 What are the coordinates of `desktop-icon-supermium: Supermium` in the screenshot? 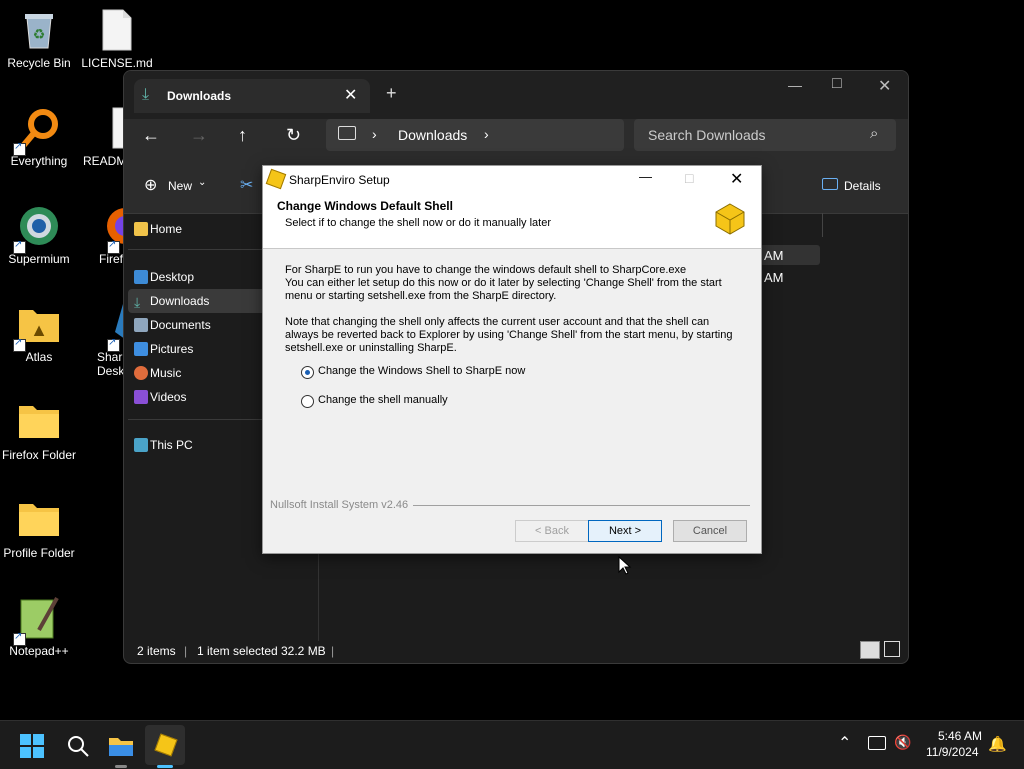 It's located at (39, 235).